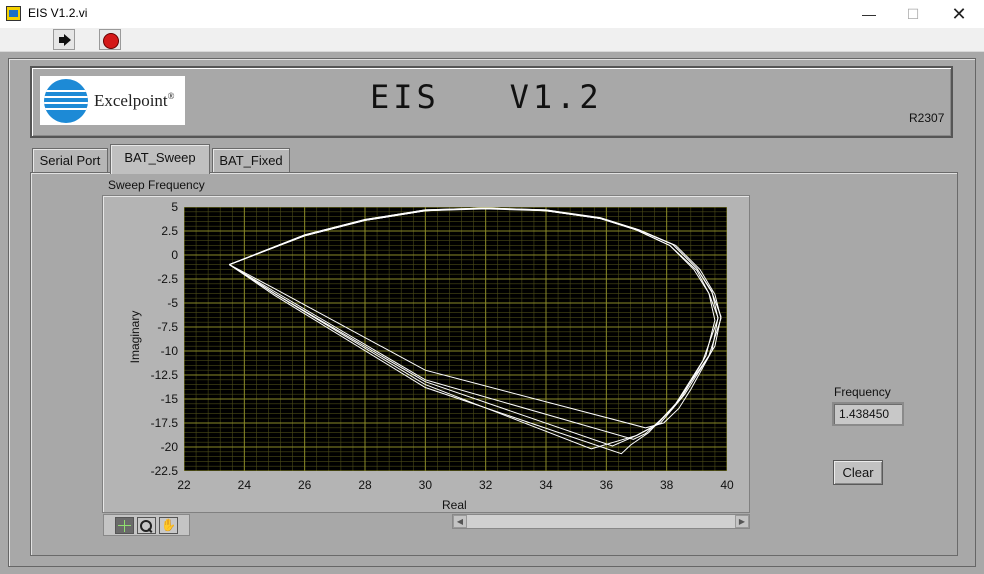 The width and height of the screenshot is (984, 574). Describe the element at coordinates (486, 97) in the screenshot. I see `app-heading: EIS V1.2` at that location.